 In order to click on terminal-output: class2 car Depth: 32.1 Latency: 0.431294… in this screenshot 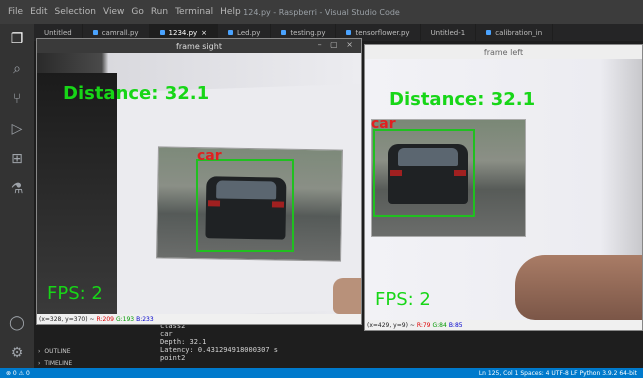, I will do `click(255, 342)`.